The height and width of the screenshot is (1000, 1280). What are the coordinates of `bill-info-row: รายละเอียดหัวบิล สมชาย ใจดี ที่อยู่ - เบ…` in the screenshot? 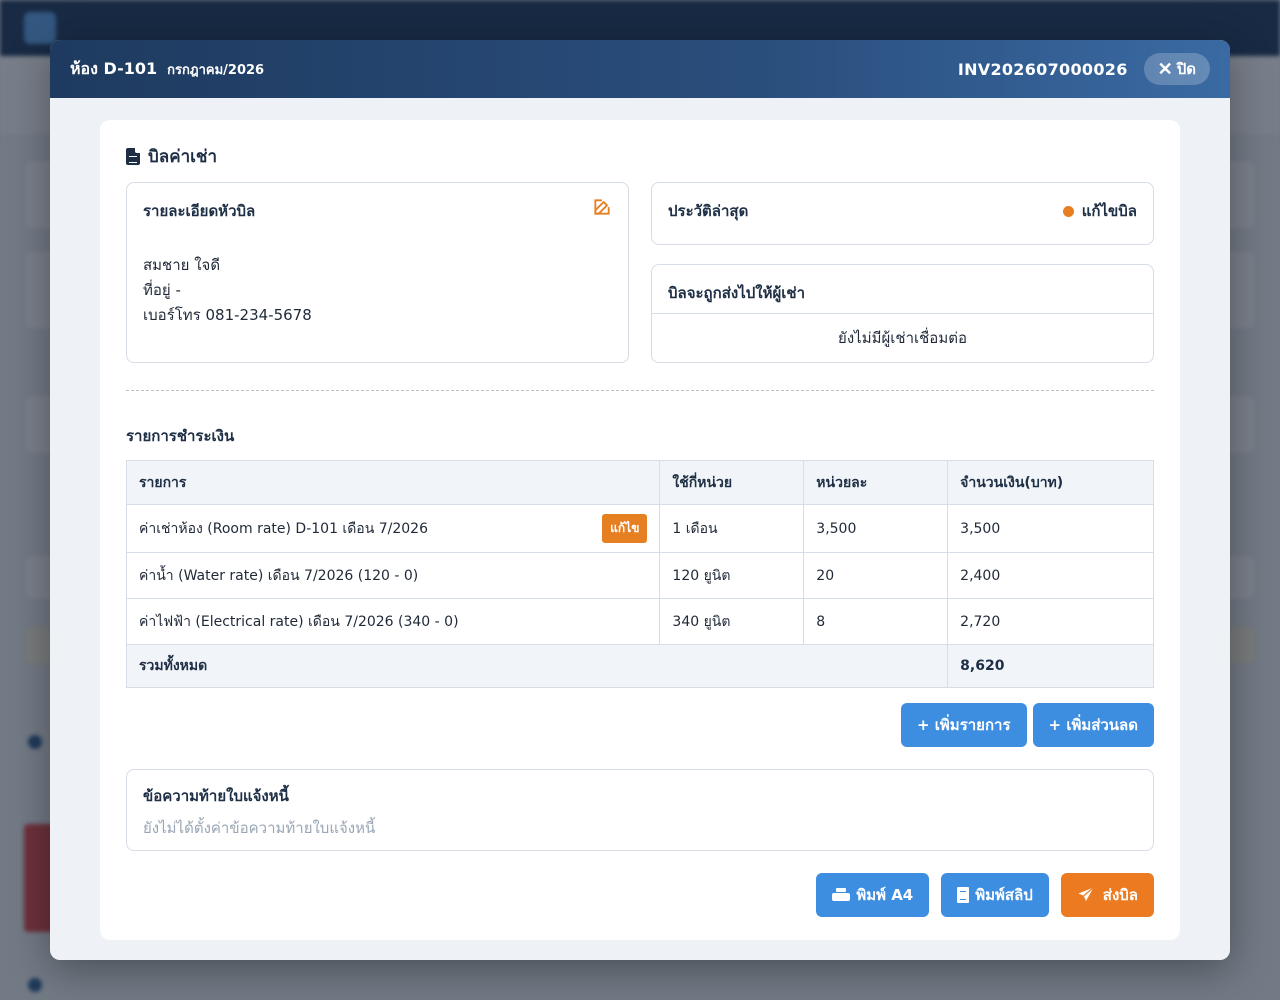 It's located at (640, 273).